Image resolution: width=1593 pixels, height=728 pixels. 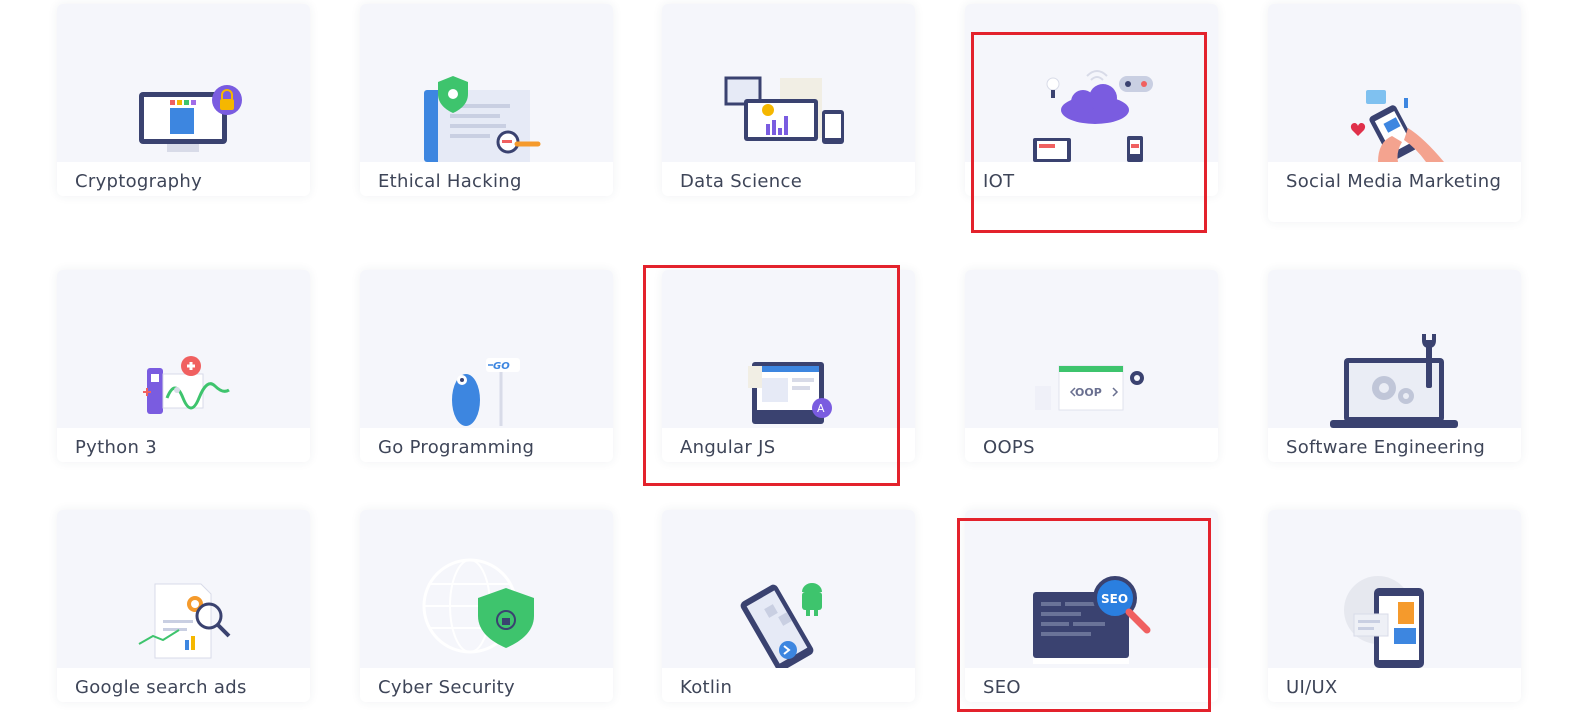 I want to click on course-card-software-engineering: Software Engineering, so click(x=1394, y=366).